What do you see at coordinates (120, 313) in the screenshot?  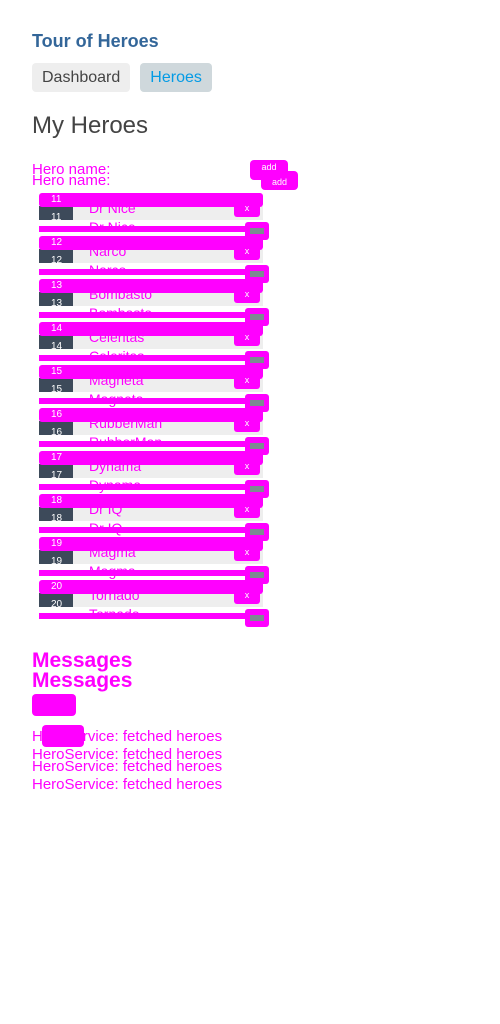 I see `hero-name-duplicate: Bombasto` at bounding box center [120, 313].